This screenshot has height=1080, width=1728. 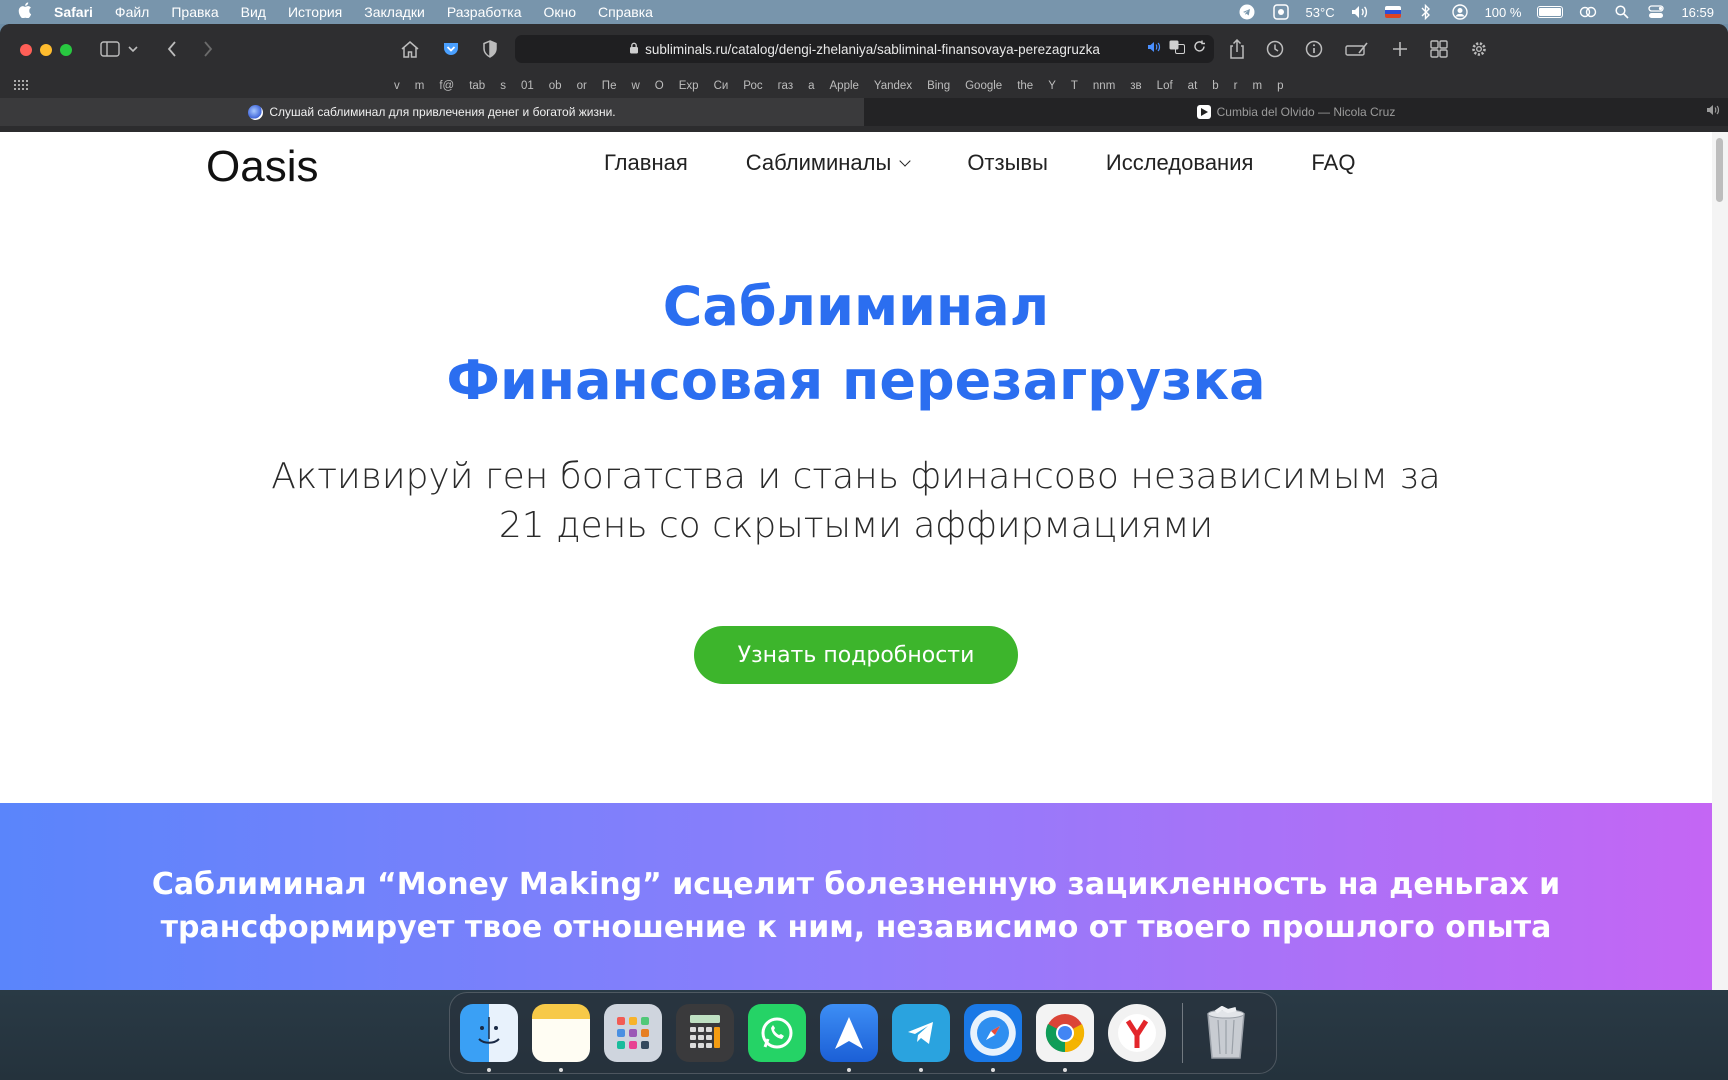 I want to click on favorites-grid-icon, so click(x=21, y=86).